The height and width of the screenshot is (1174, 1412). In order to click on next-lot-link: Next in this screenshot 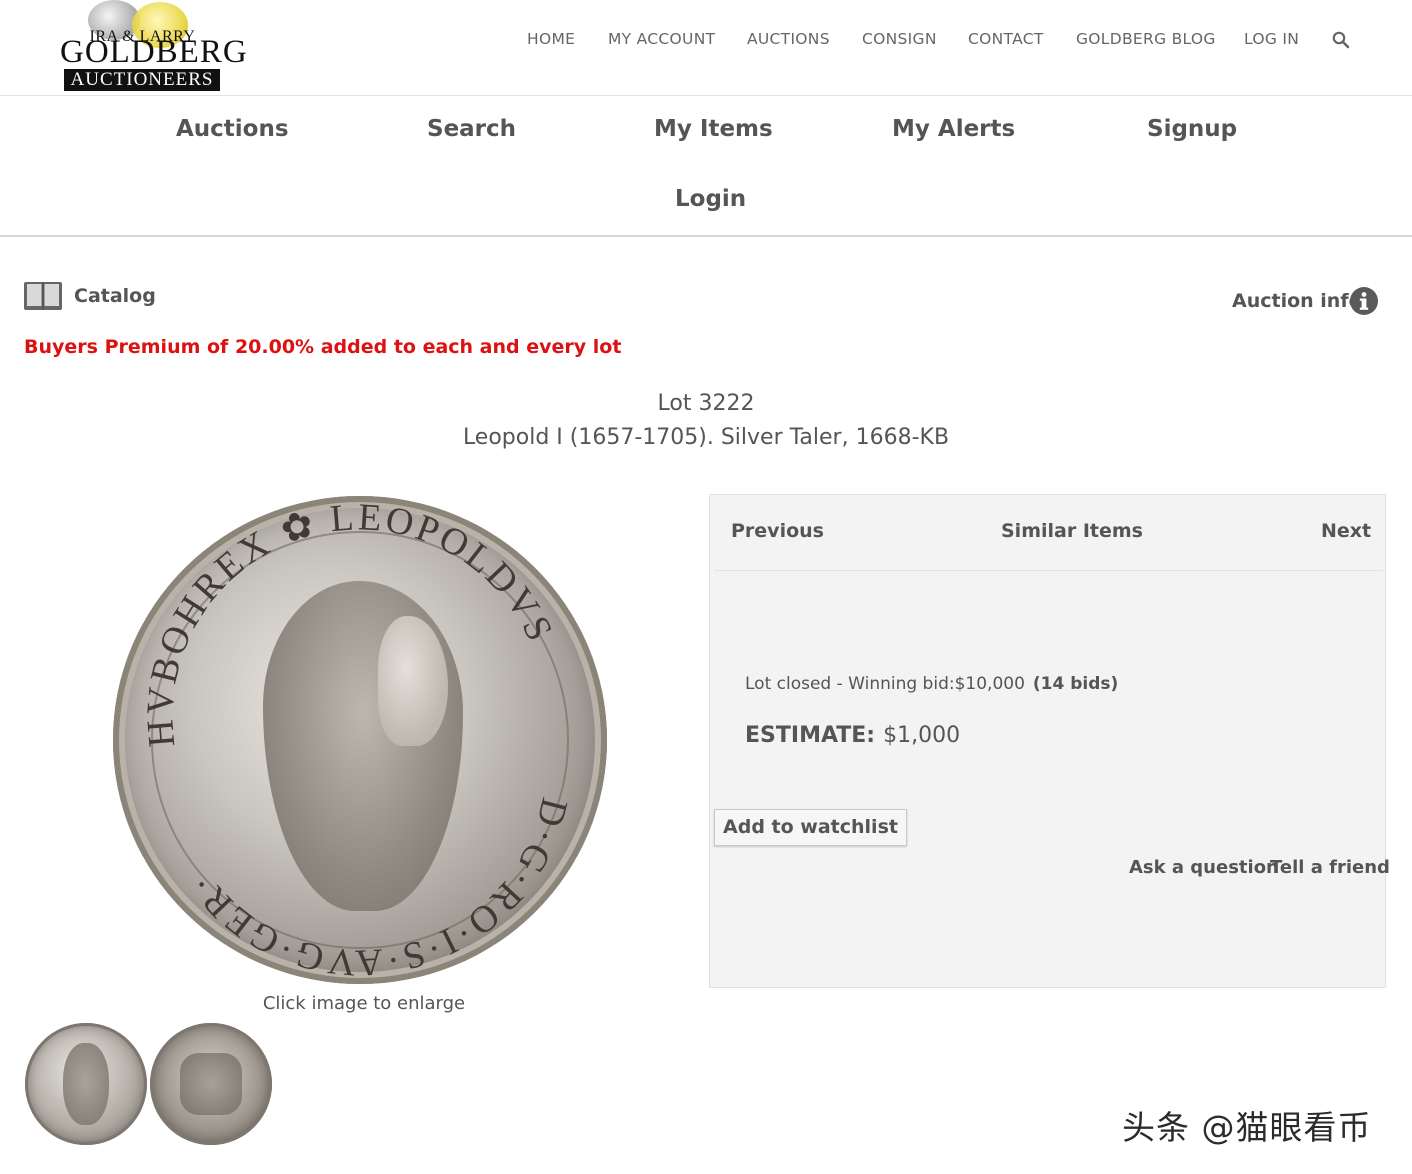, I will do `click(1346, 531)`.